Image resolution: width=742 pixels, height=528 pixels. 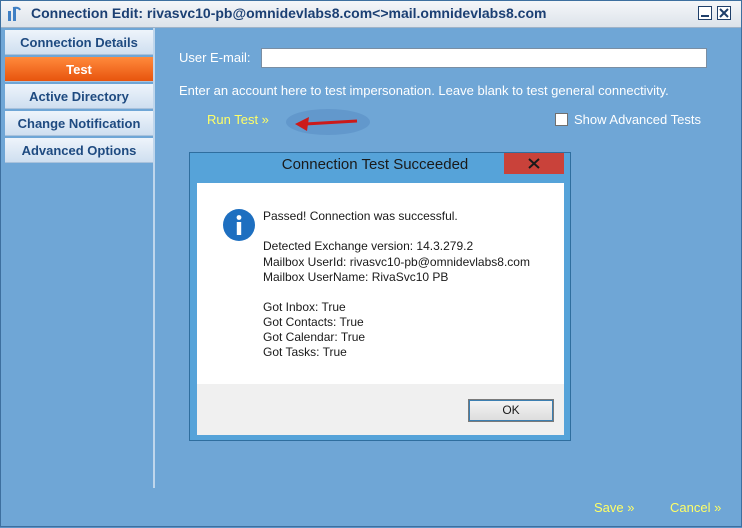 I want to click on nav-item-active-directory: Active Directory, so click(x=79, y=96).